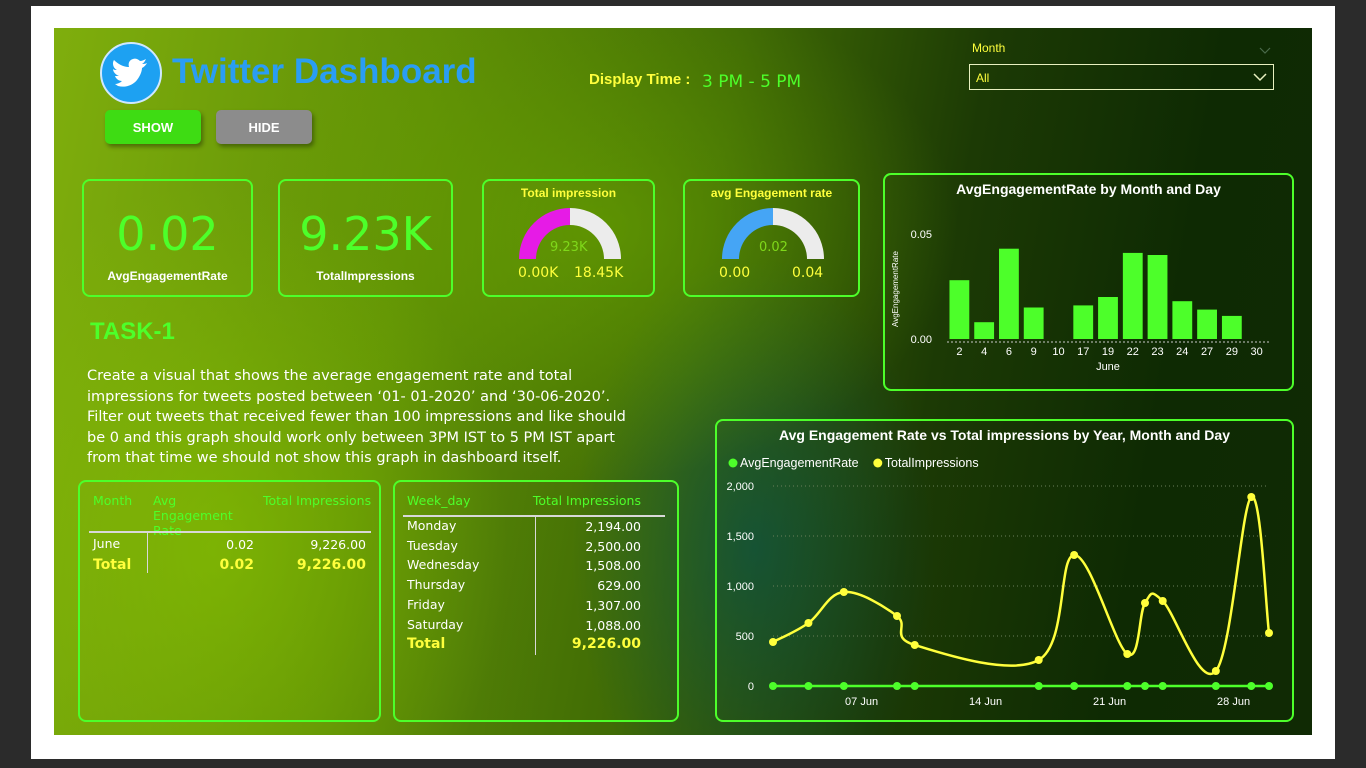 This screenshot has width=1366, height=768. What do you see at coordinates (613, 526) in the screenshot?
I see `cell-impressions: 2,194.00` at bounding box center [613, 526].